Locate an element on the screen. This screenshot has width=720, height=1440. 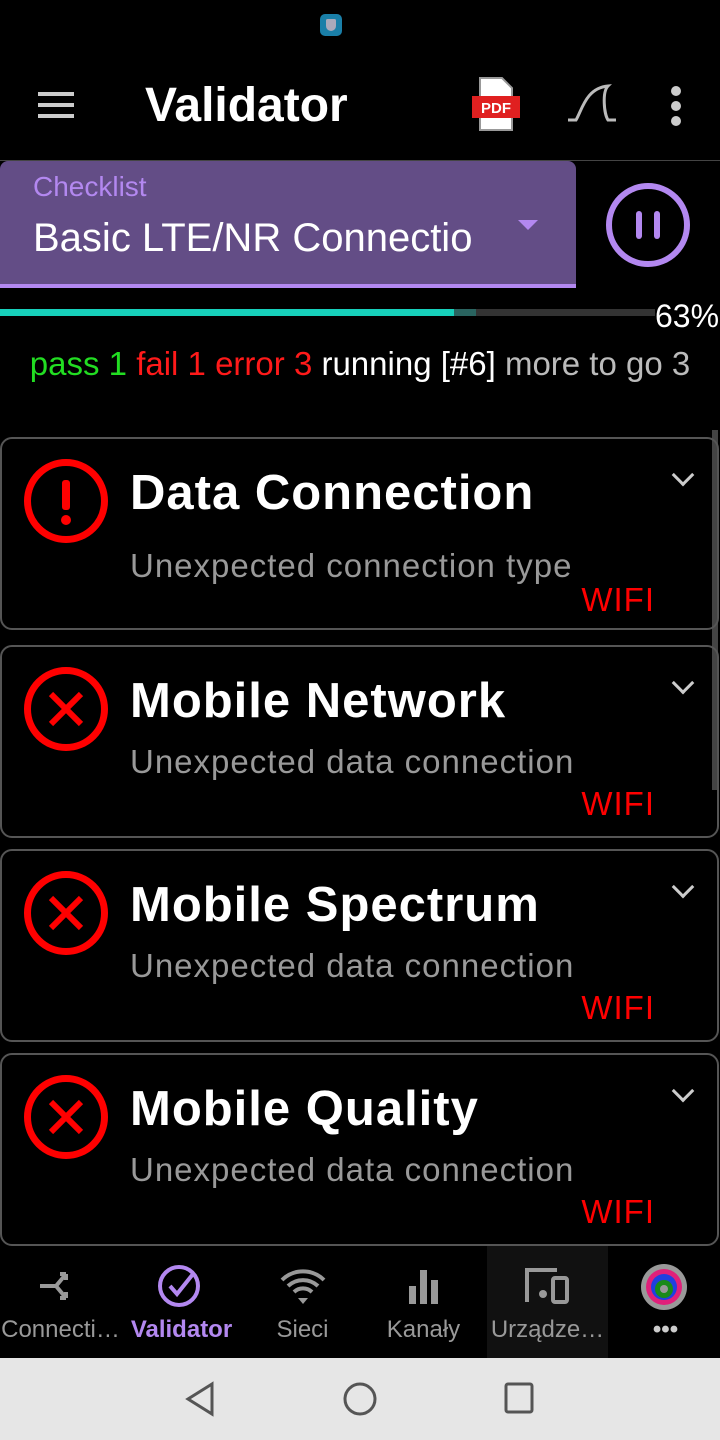
checklist-value: Basic LTE/NR Connectio is located at coordinates (253, 238).